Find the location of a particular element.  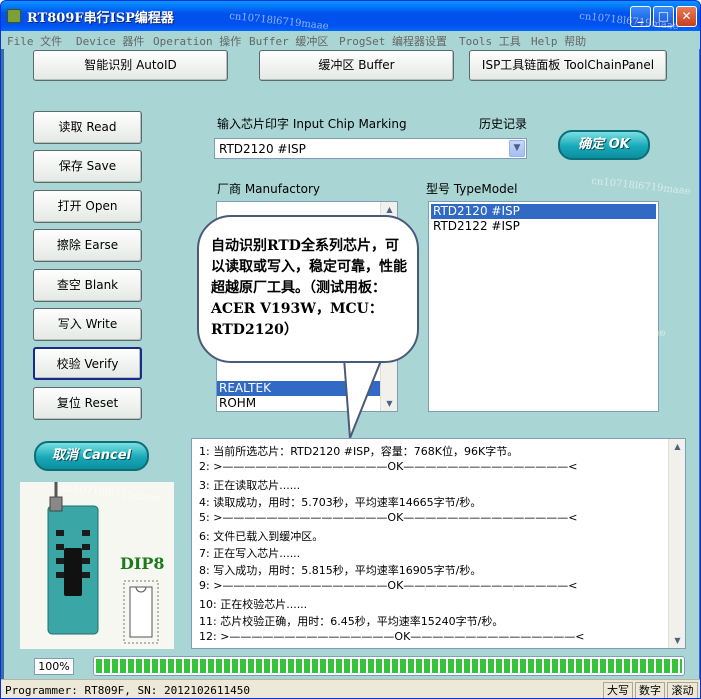

buffer-button: 缓冲区 Buffer is located at coordinates (356, 65).